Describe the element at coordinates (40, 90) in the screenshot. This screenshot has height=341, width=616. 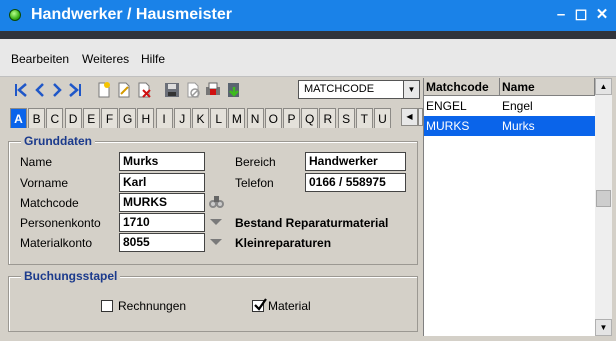
I see `previous-record-icon` at that location.